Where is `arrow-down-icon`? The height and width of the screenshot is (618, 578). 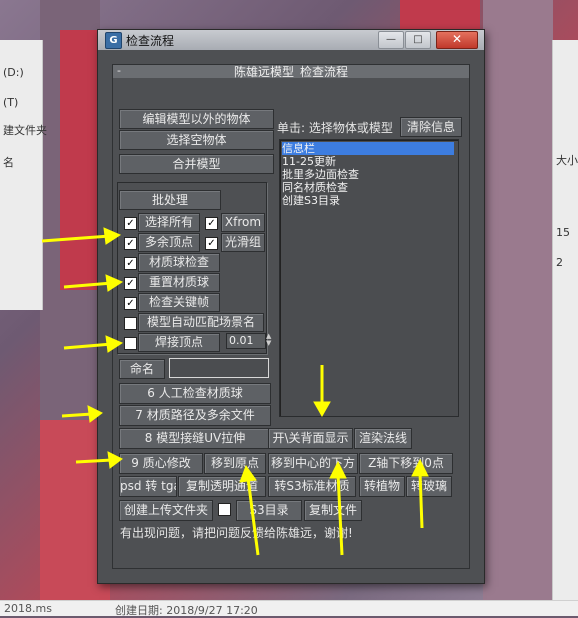
arrow-down-icon is located at coordinates (322, 391).